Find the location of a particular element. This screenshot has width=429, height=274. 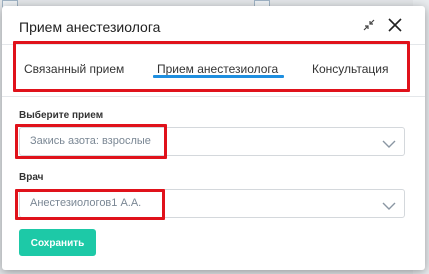

save-button: Сохранить is located at coordinates (57, 242).